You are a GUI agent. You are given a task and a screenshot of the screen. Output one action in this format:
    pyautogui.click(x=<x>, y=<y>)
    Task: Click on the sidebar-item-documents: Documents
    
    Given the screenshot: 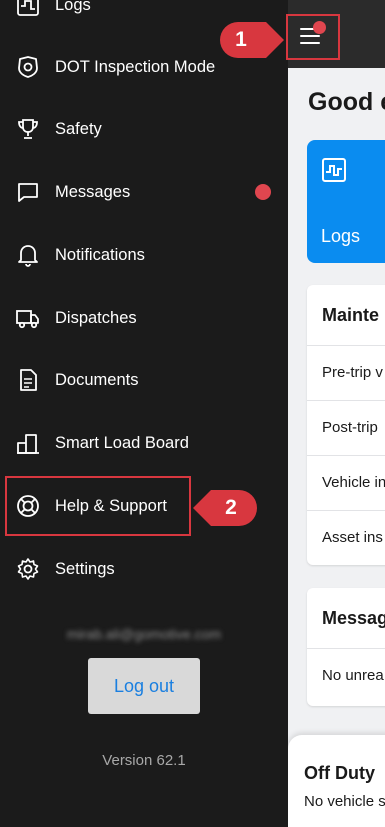 What is the action you would take?
    pyautogui.click(x=144, y=380)
    